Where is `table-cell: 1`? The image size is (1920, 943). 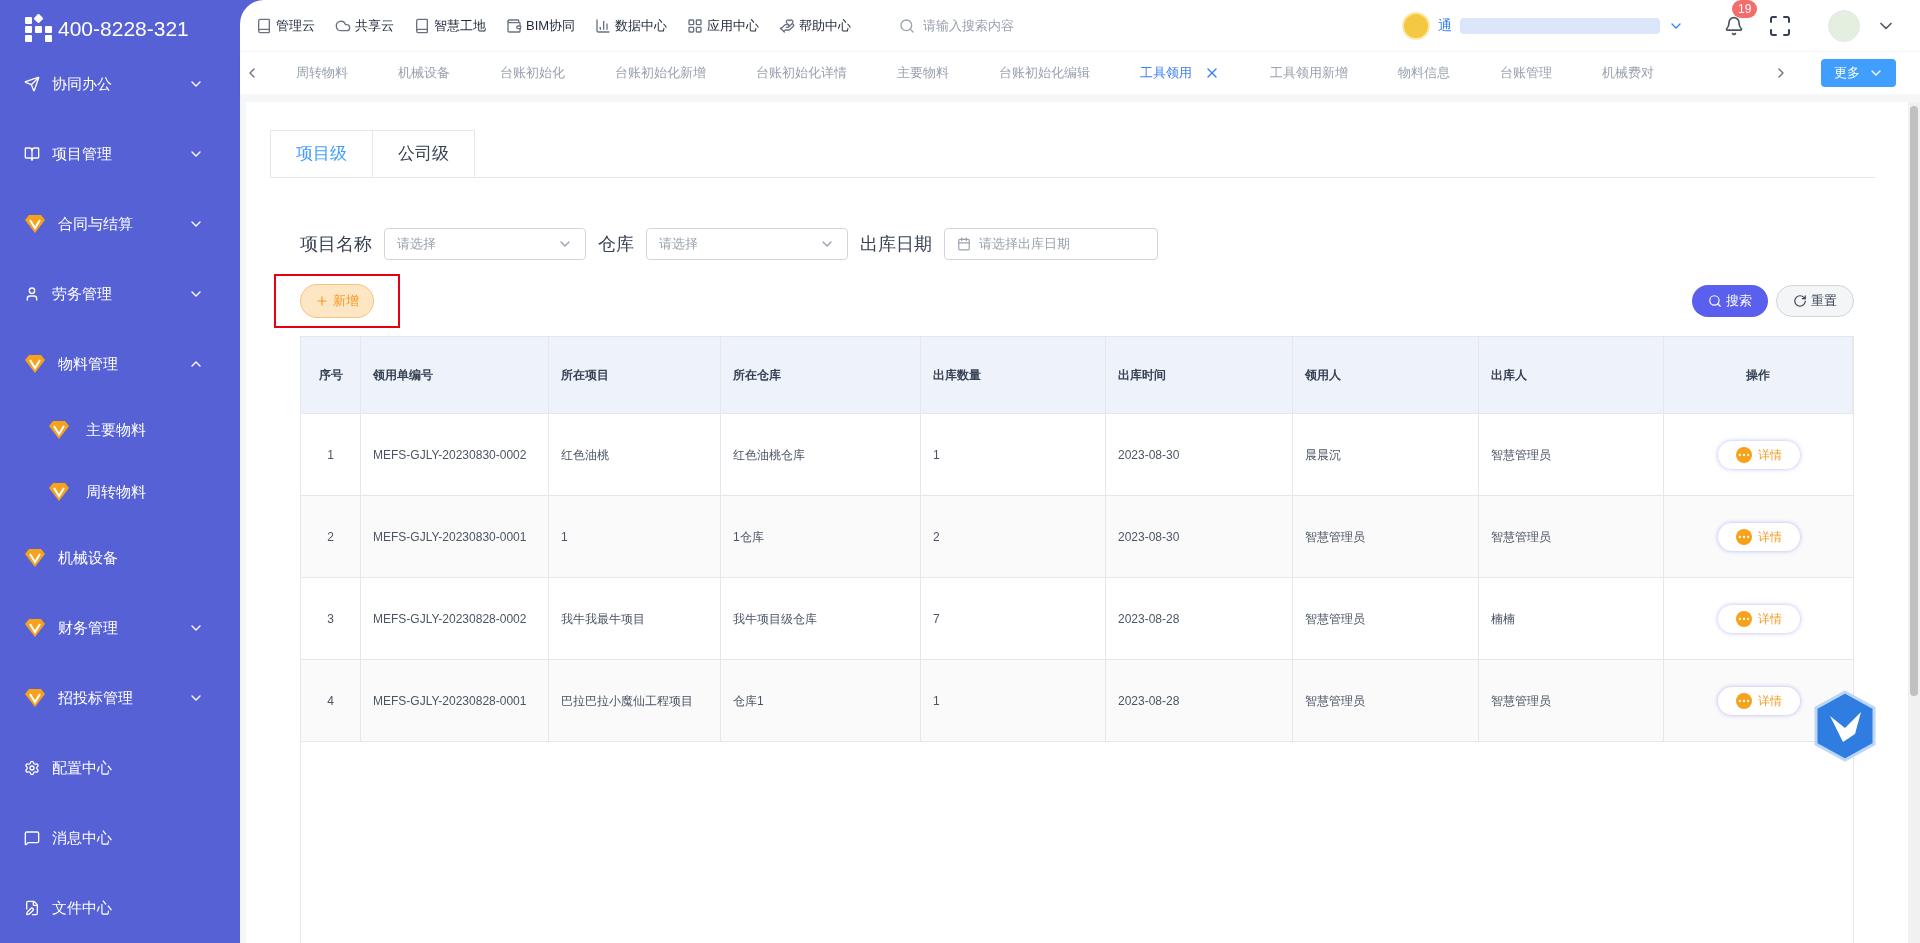
table-cell: 1 is located at coordinates (1013, 700).